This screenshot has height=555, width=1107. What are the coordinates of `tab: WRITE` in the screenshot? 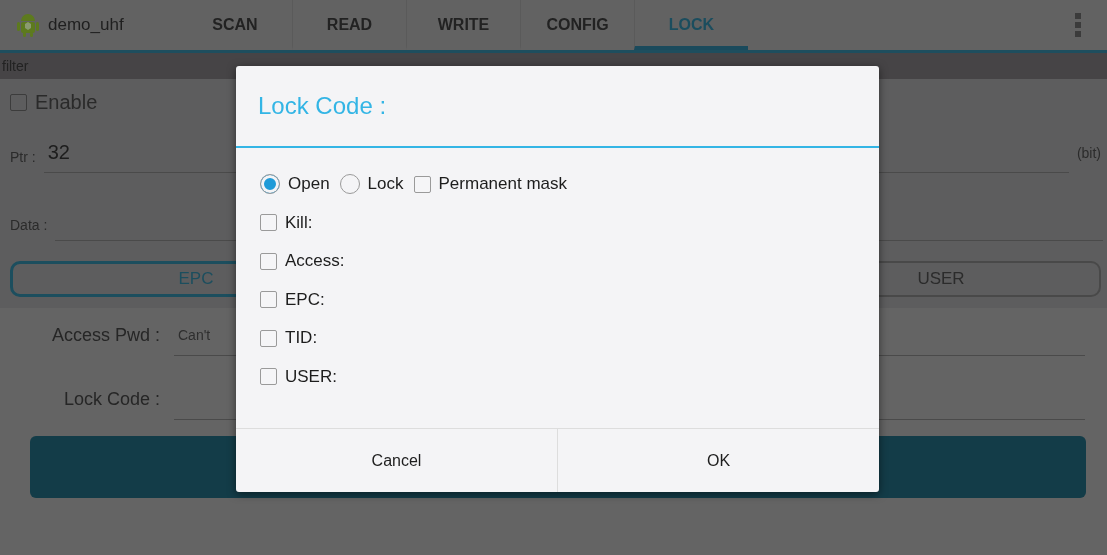 It's located at (463, 25).